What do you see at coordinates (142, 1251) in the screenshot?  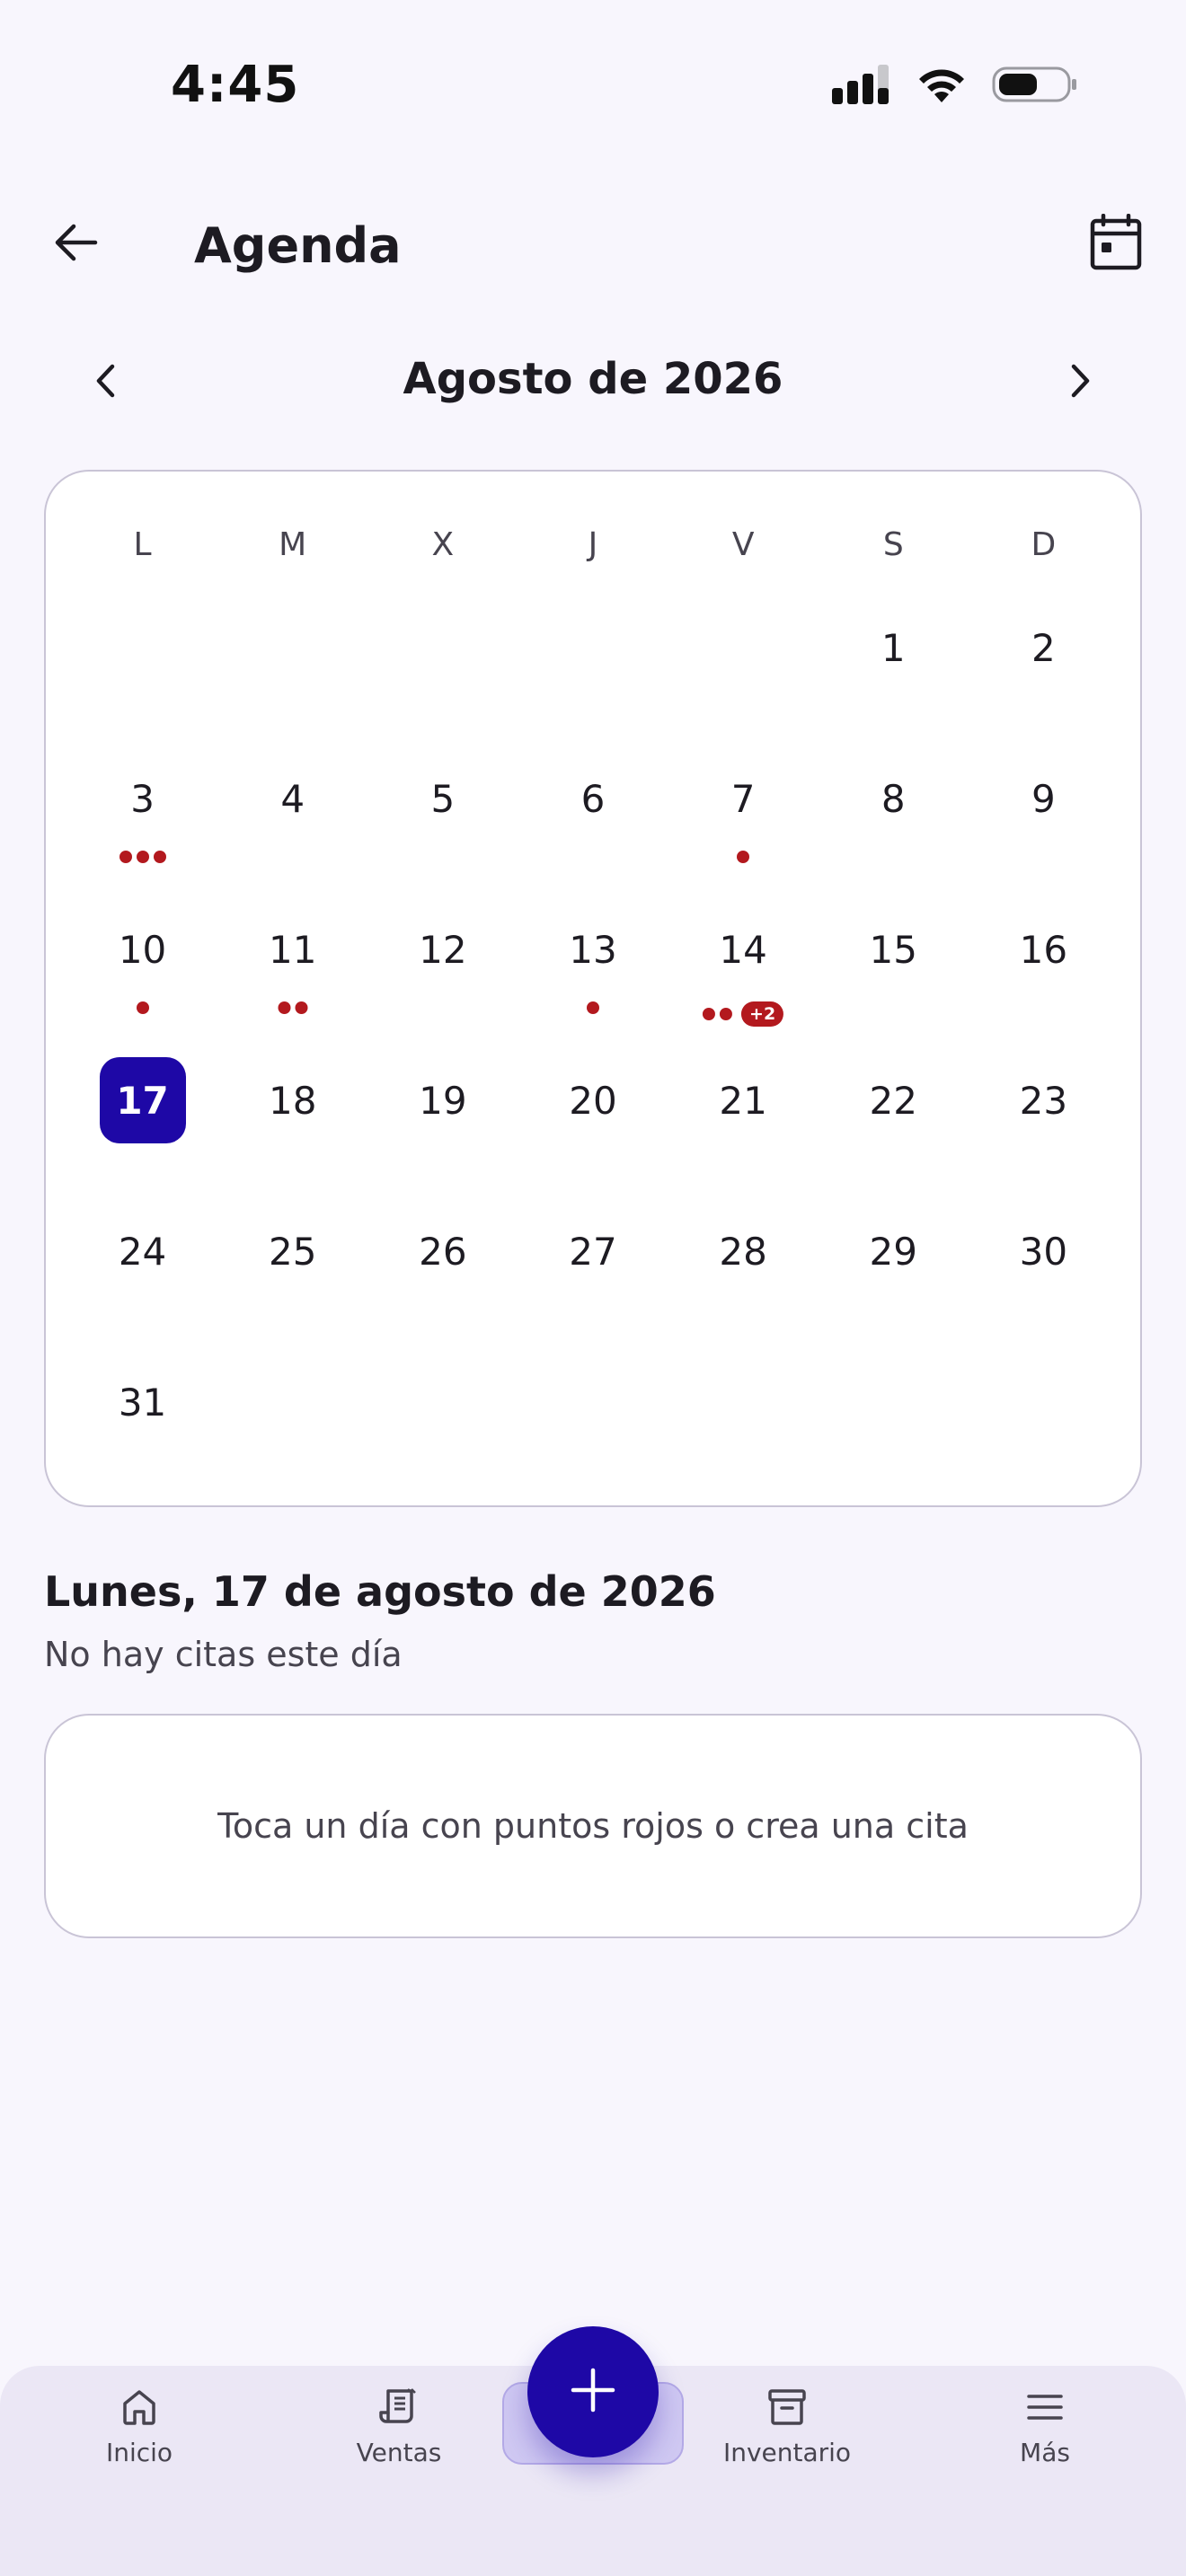 I see `day-number: 24` at bounding box center [142, 1251].